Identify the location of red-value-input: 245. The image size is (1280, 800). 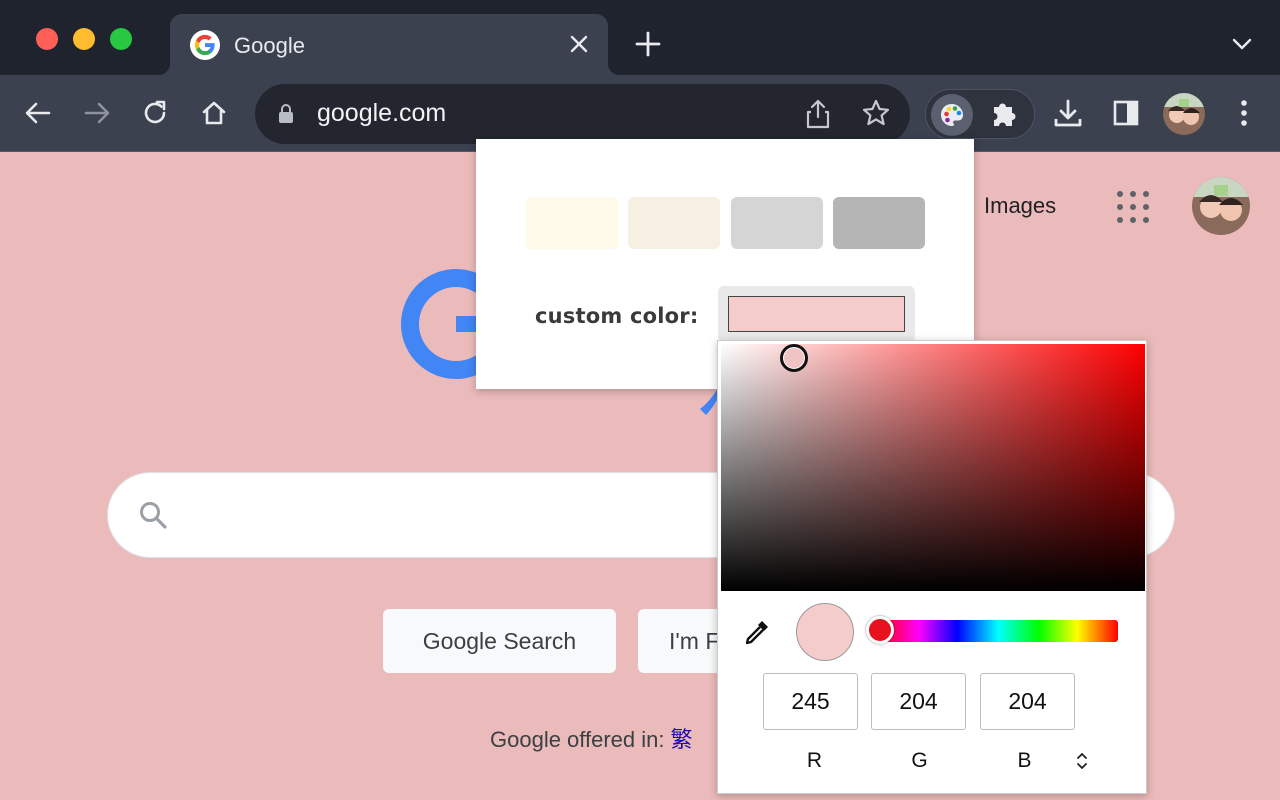
(810, 701).